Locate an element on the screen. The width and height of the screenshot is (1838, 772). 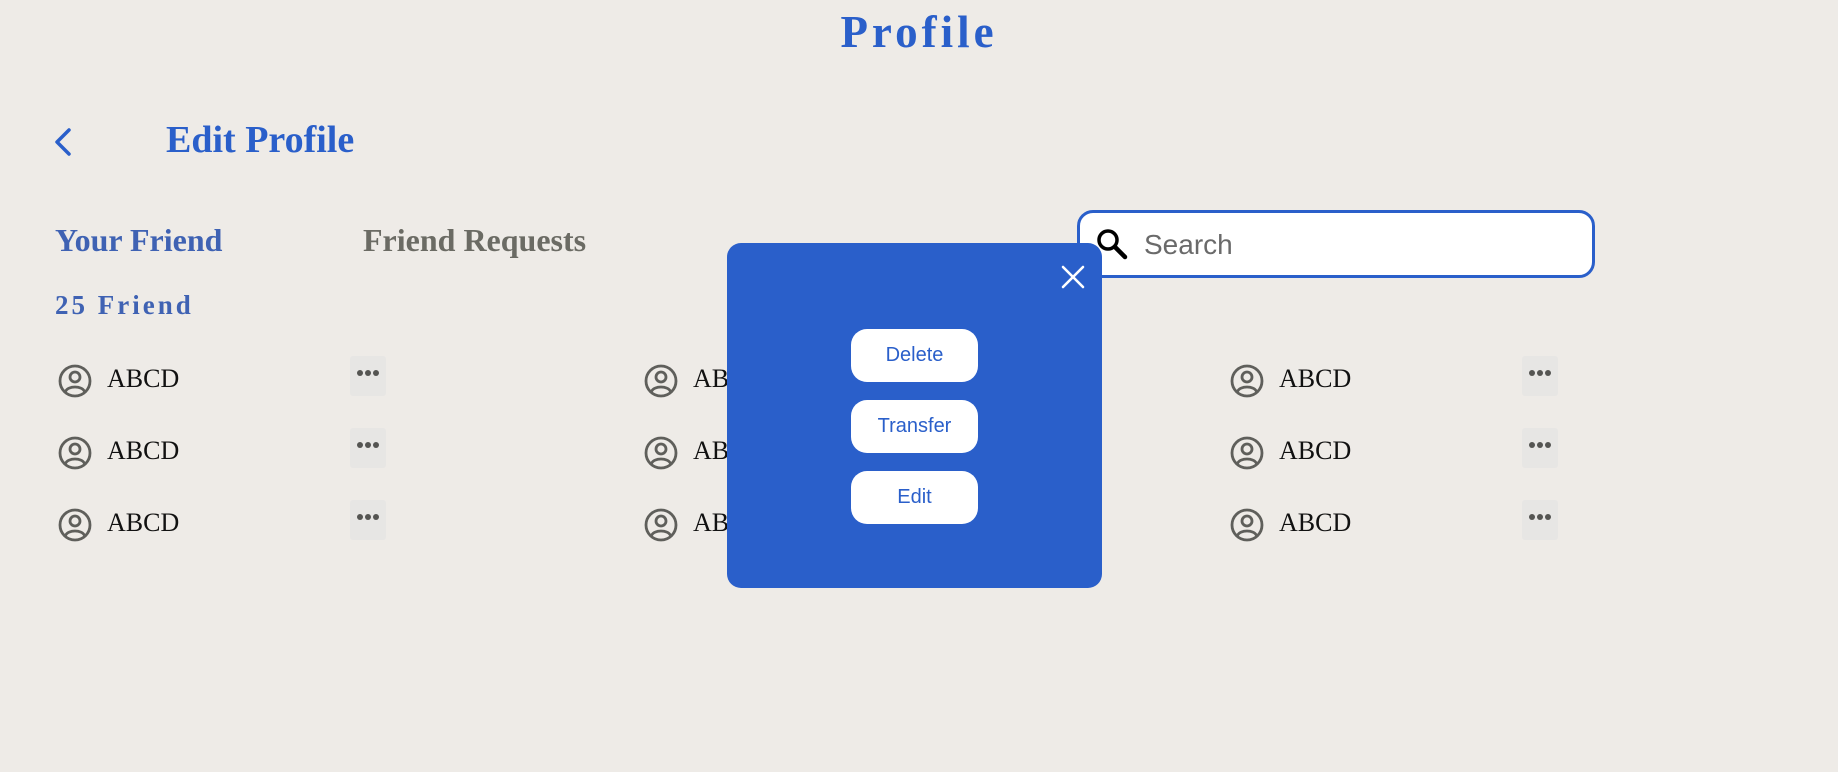
friend-count: 25 Friend is located at coordinates (124, 305).